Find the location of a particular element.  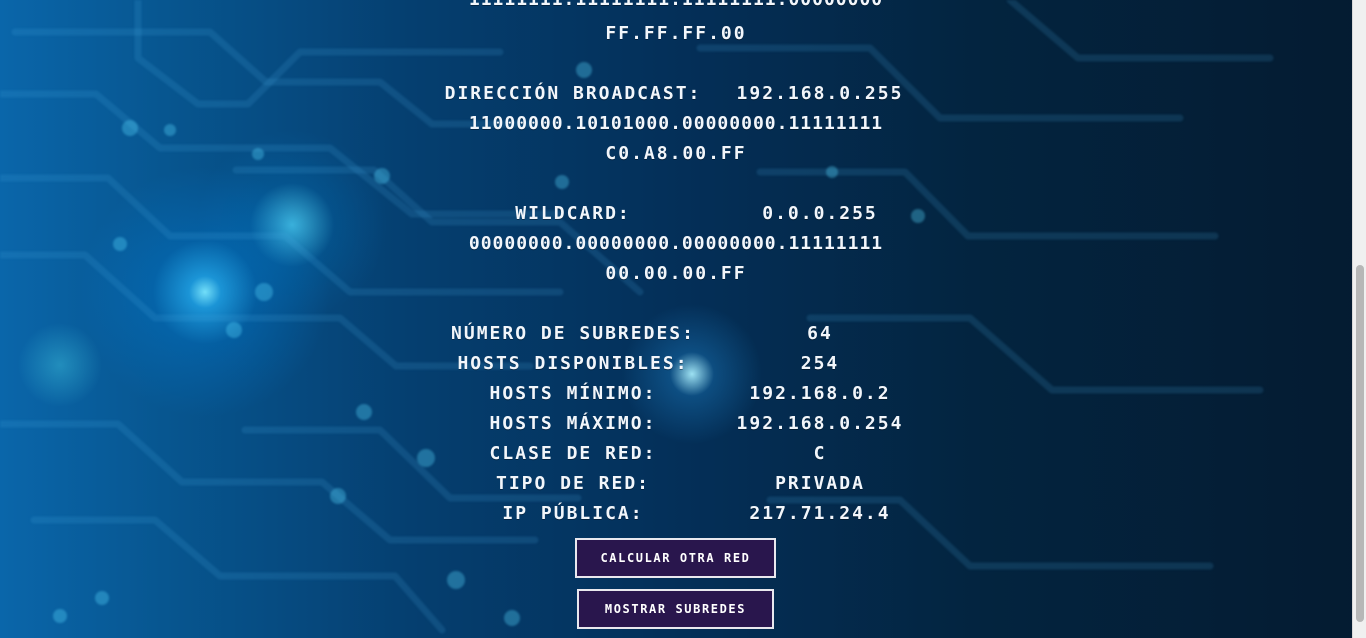

scrollbar-thumb is located at coordinates (1360, 443).